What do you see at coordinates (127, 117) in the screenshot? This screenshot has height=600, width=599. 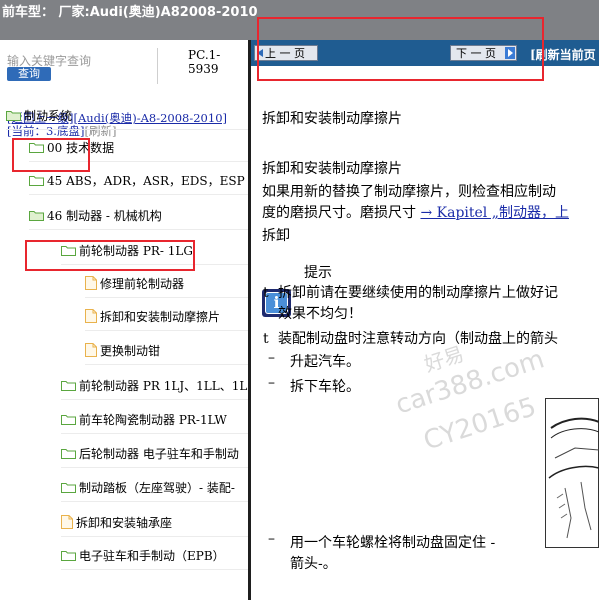 I see `tree-folder: 制动系统` at bounding box center [127, 117].